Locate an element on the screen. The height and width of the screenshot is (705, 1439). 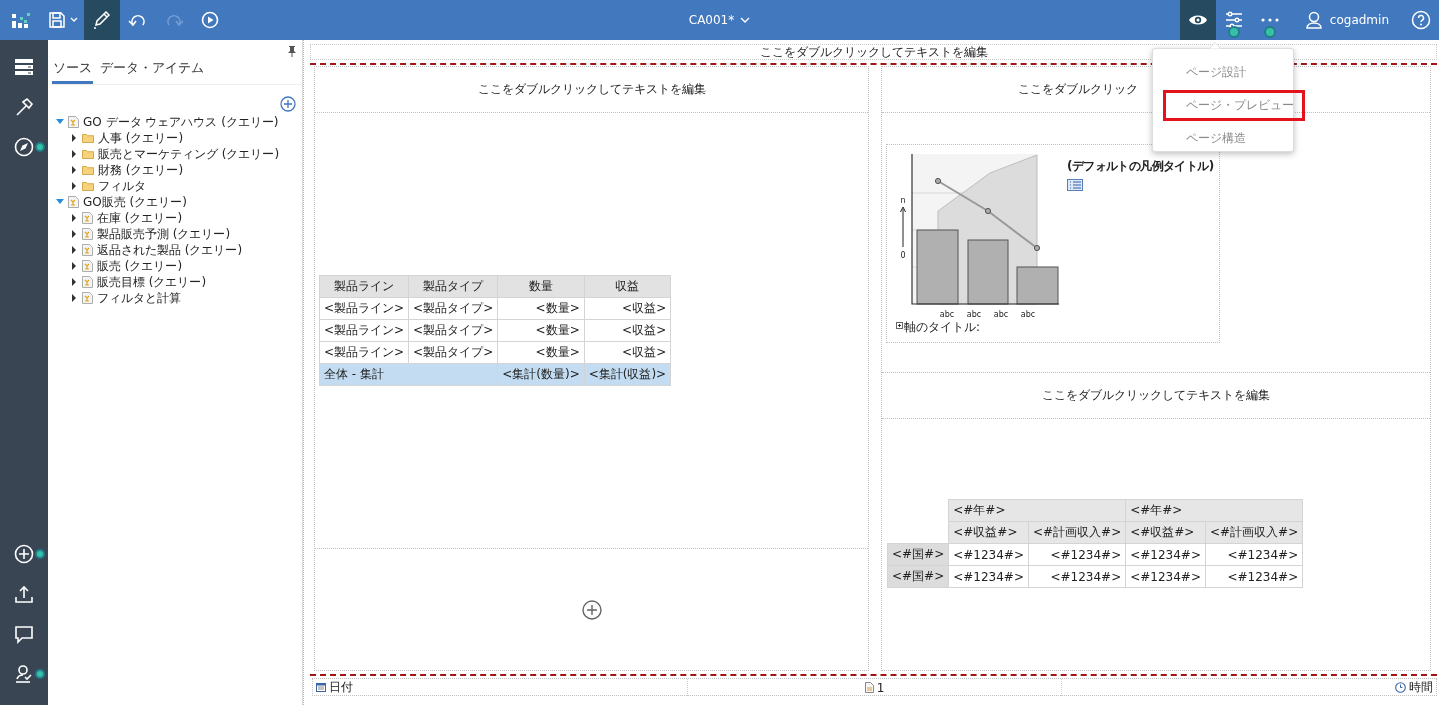
page-number: 1 is located at coordinates (880, 687).